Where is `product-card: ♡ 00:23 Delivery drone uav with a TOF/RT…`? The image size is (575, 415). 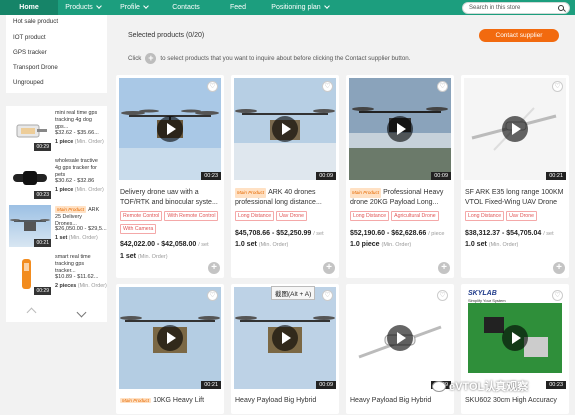
product-card: ♡ 00:23 Delivery drone uav with a TOF/RT… is located at coordinates (170, 176).